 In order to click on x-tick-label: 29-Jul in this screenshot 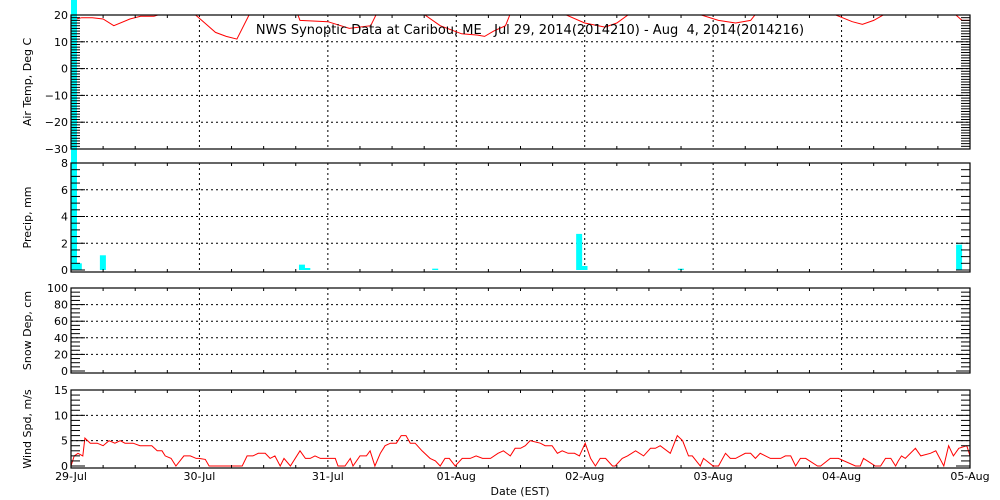, I will do `click(71, 476)`.